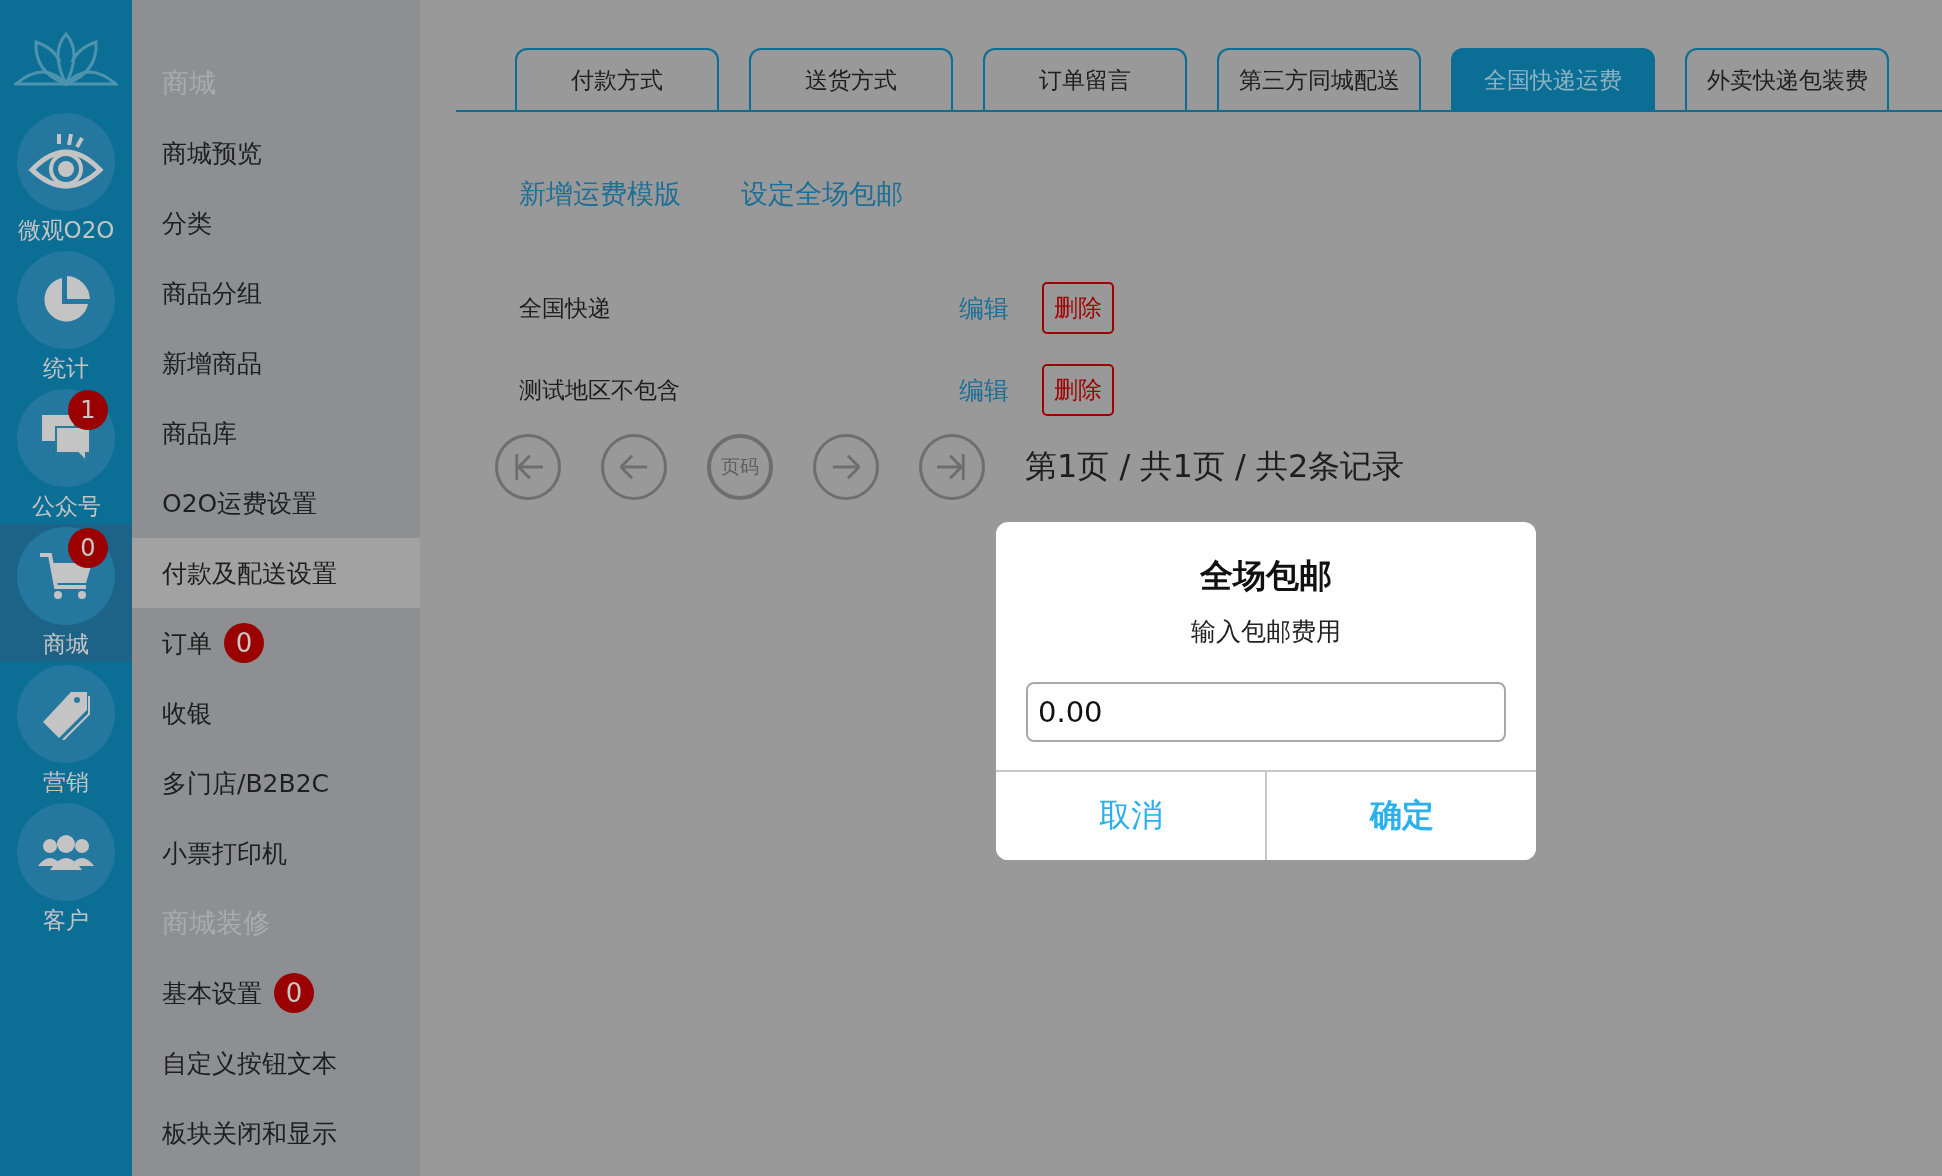 The image size is (1942, 1176). I want to click on sidebar-item: 小票打印机, so click(276, 853).